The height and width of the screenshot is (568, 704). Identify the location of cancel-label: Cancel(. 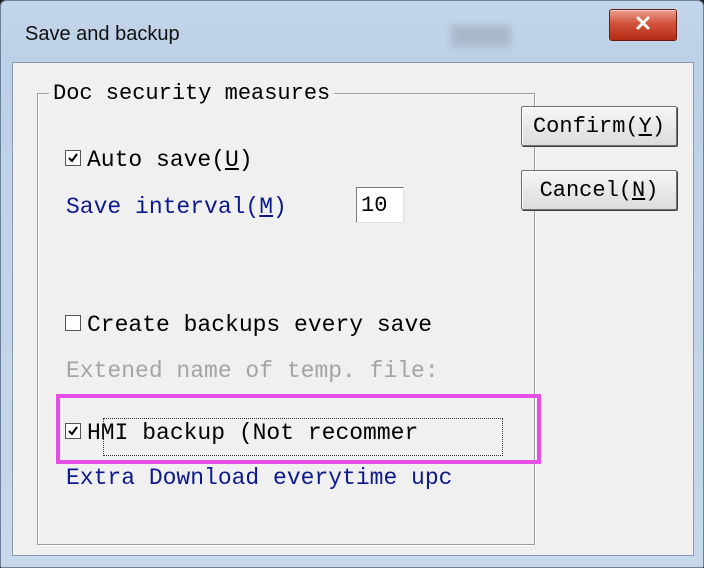
(585, 190).